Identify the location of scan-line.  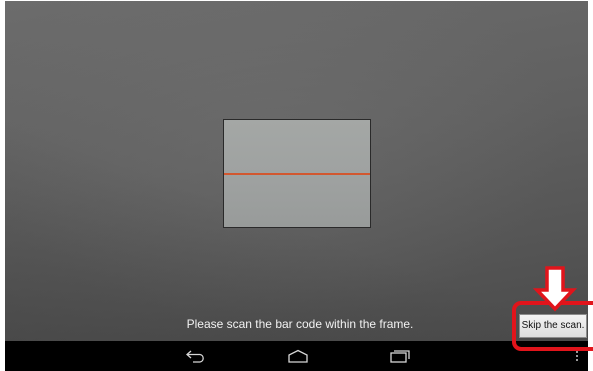
(297, 174).